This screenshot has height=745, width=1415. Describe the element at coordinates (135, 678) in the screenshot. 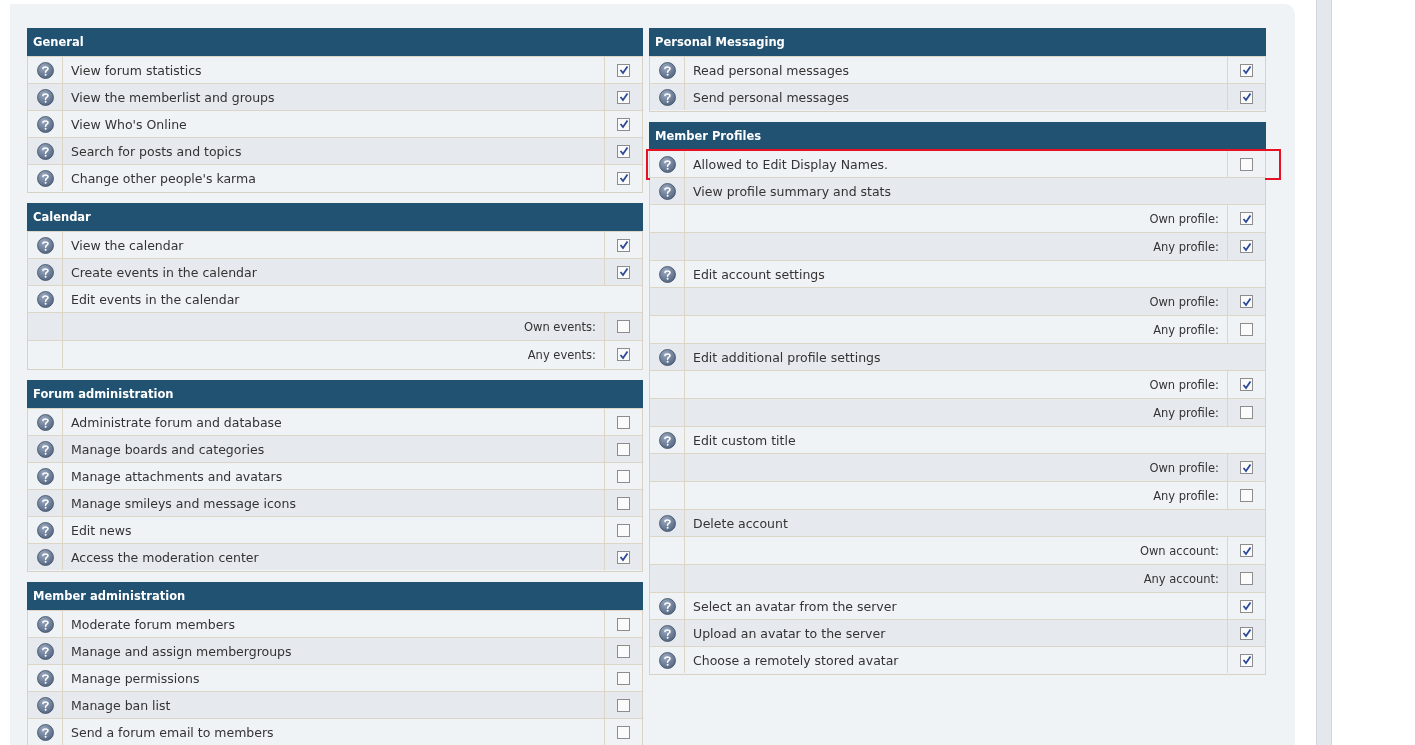

I see `permission-label: Manage permissions` at that location.